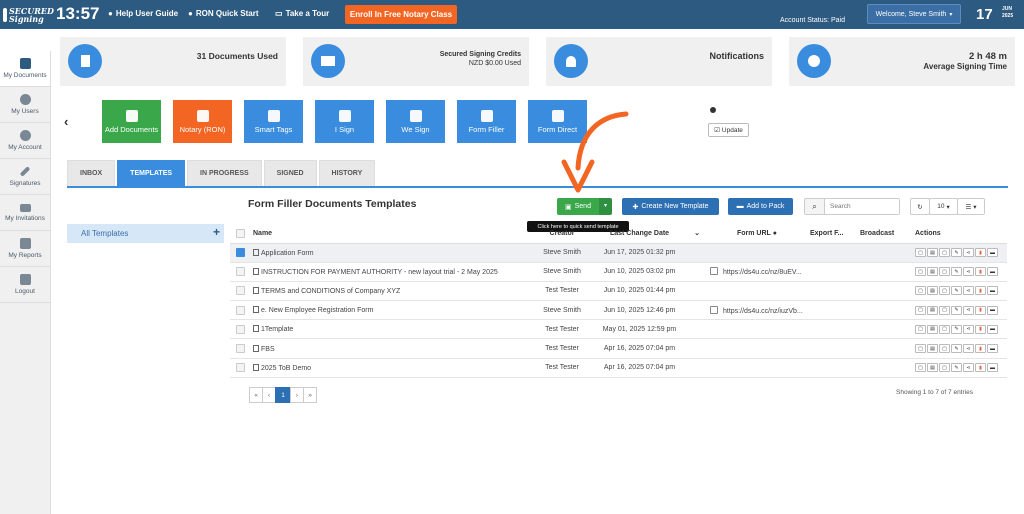 This screenshot has width=1024, height=514. I want to click on update-button: ☑ Update, so click(728, 130).